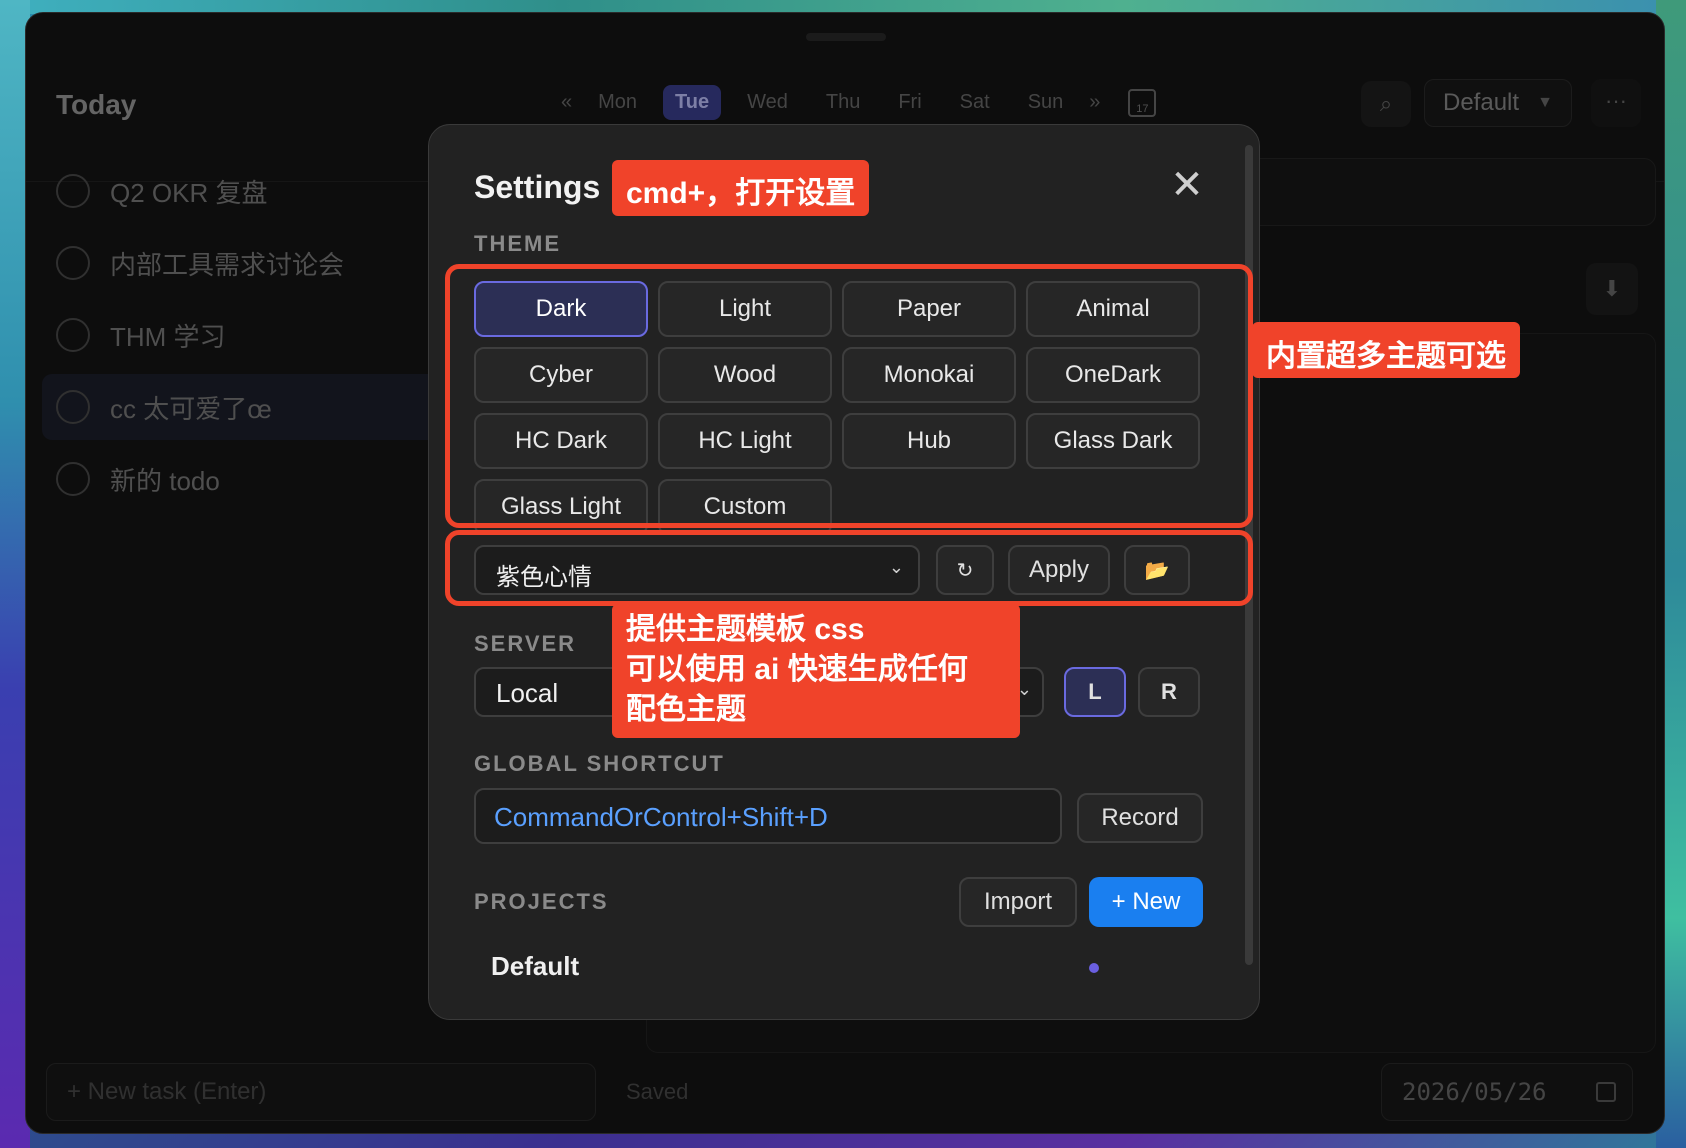 This screenshot has height=1148, width=1686. What do you see at coordinates (527, 693) in the screenshot?
I see `server-select-value: Local` at bounding box center [527, 693].